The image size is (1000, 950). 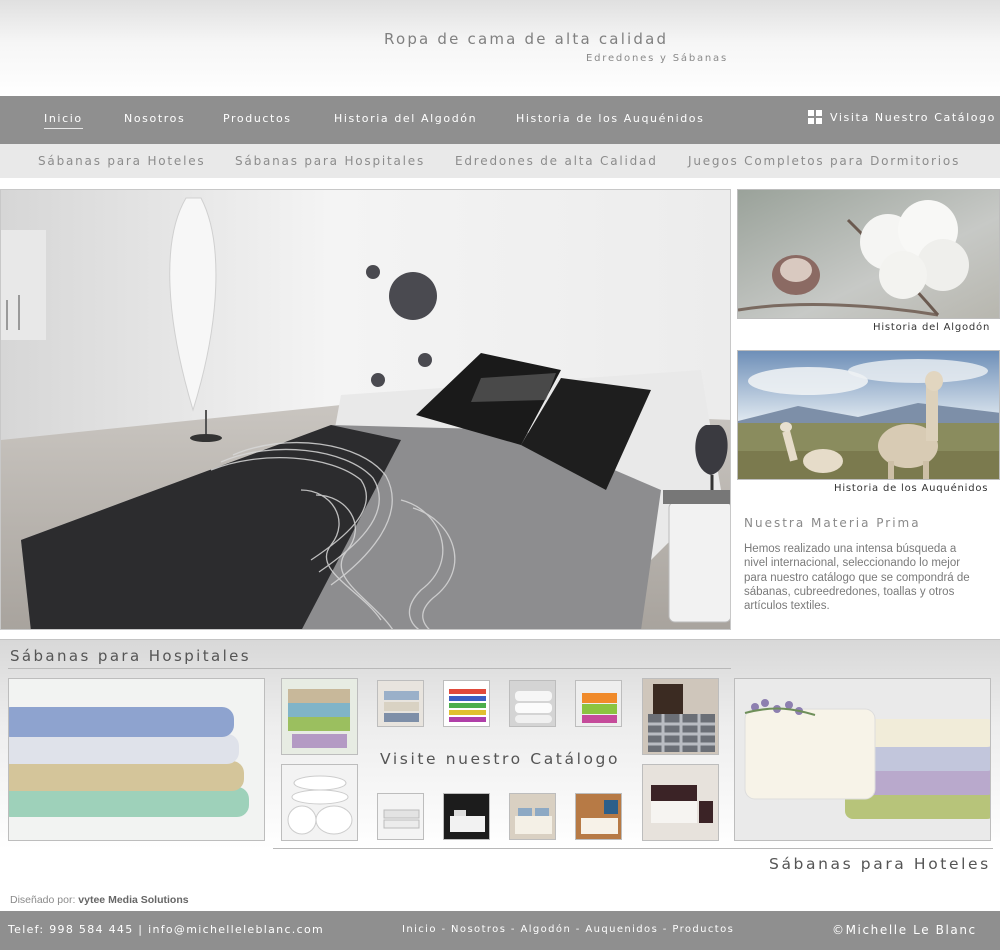 I want to click on product-thumb-white-pillows, so click(x=532, y=703).